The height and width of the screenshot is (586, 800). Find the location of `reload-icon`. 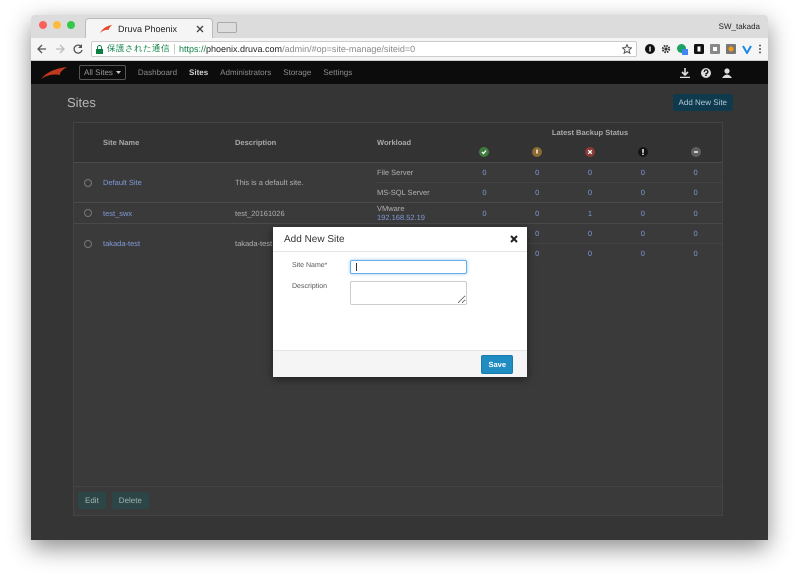

reload-icon is located at coordinates (78, 49).